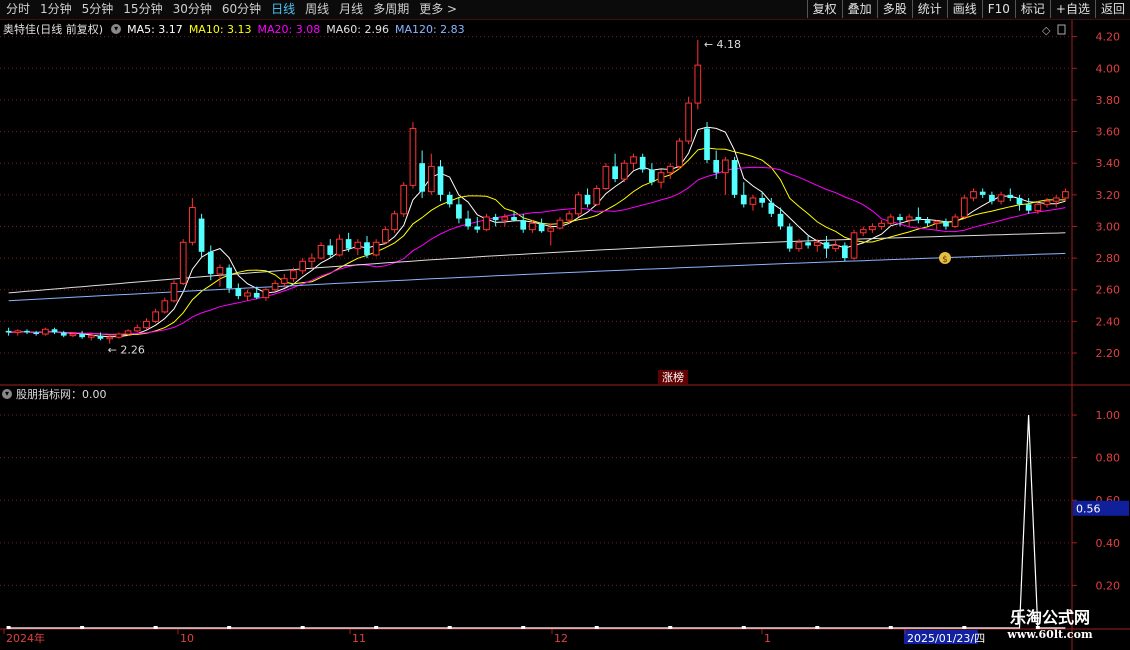  I want to click on toolbar-button: 叠加, so click(859, 9).